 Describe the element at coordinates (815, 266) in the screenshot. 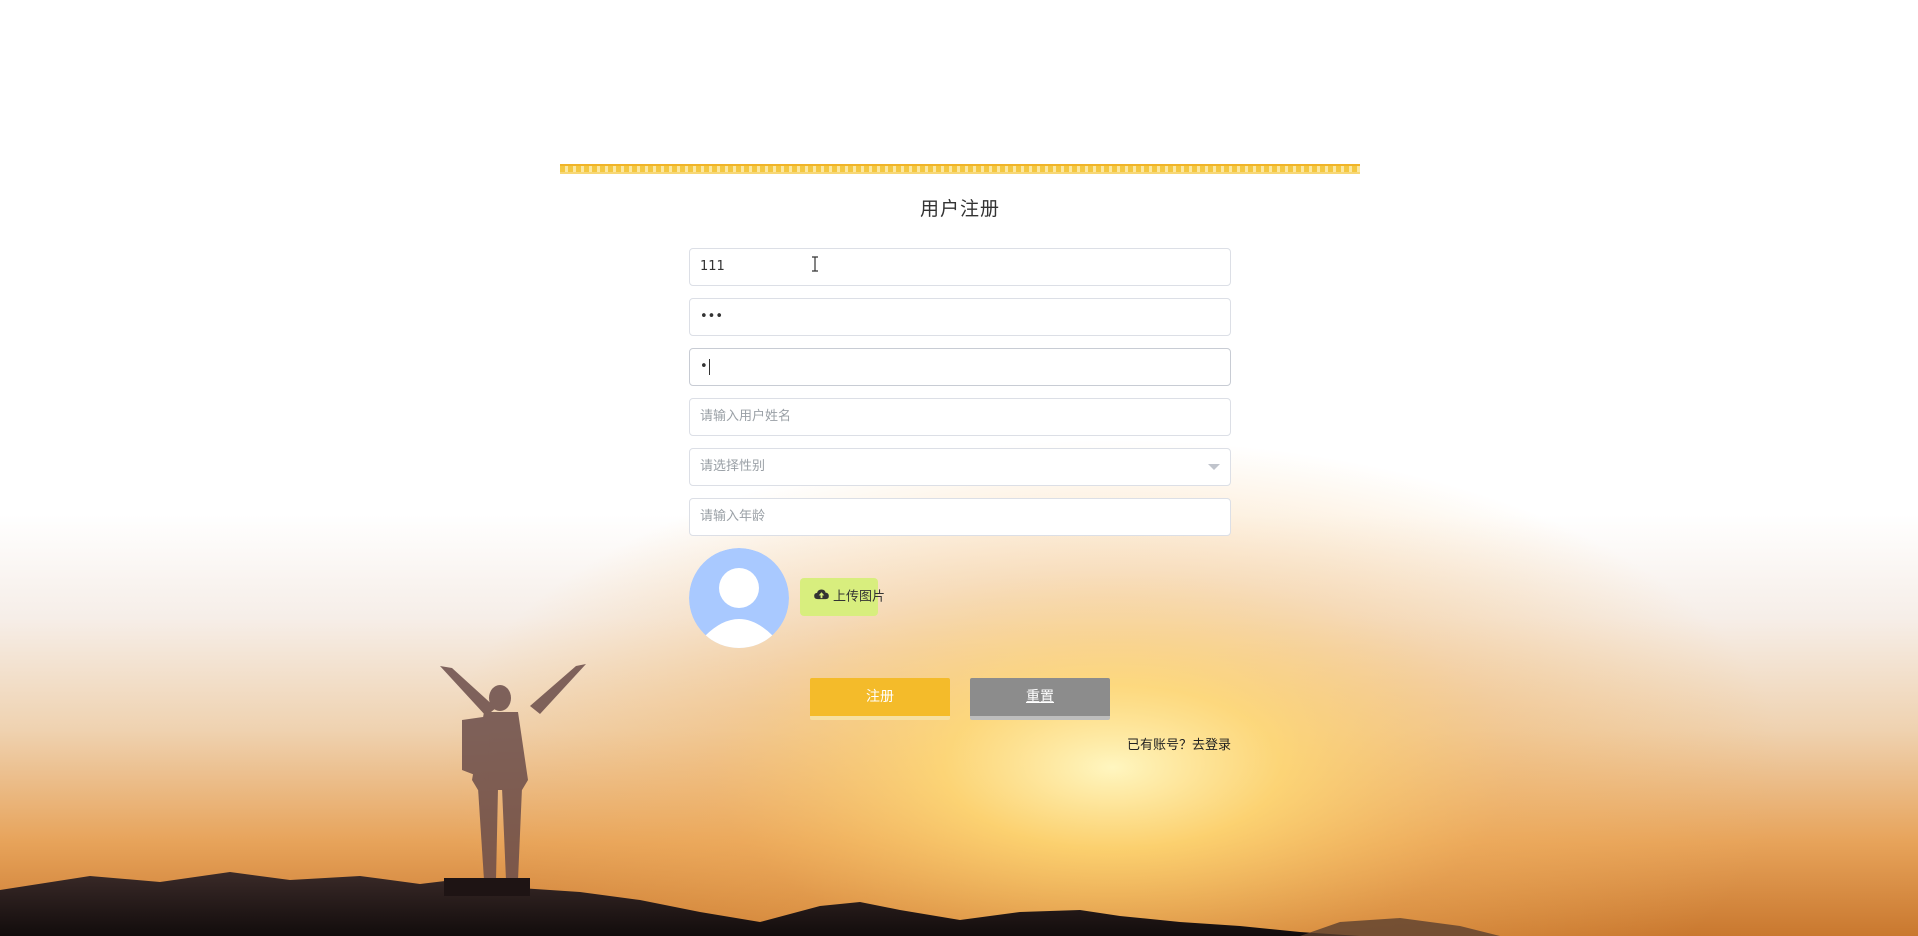

I see `ibeam-cursor-icon` at that location.